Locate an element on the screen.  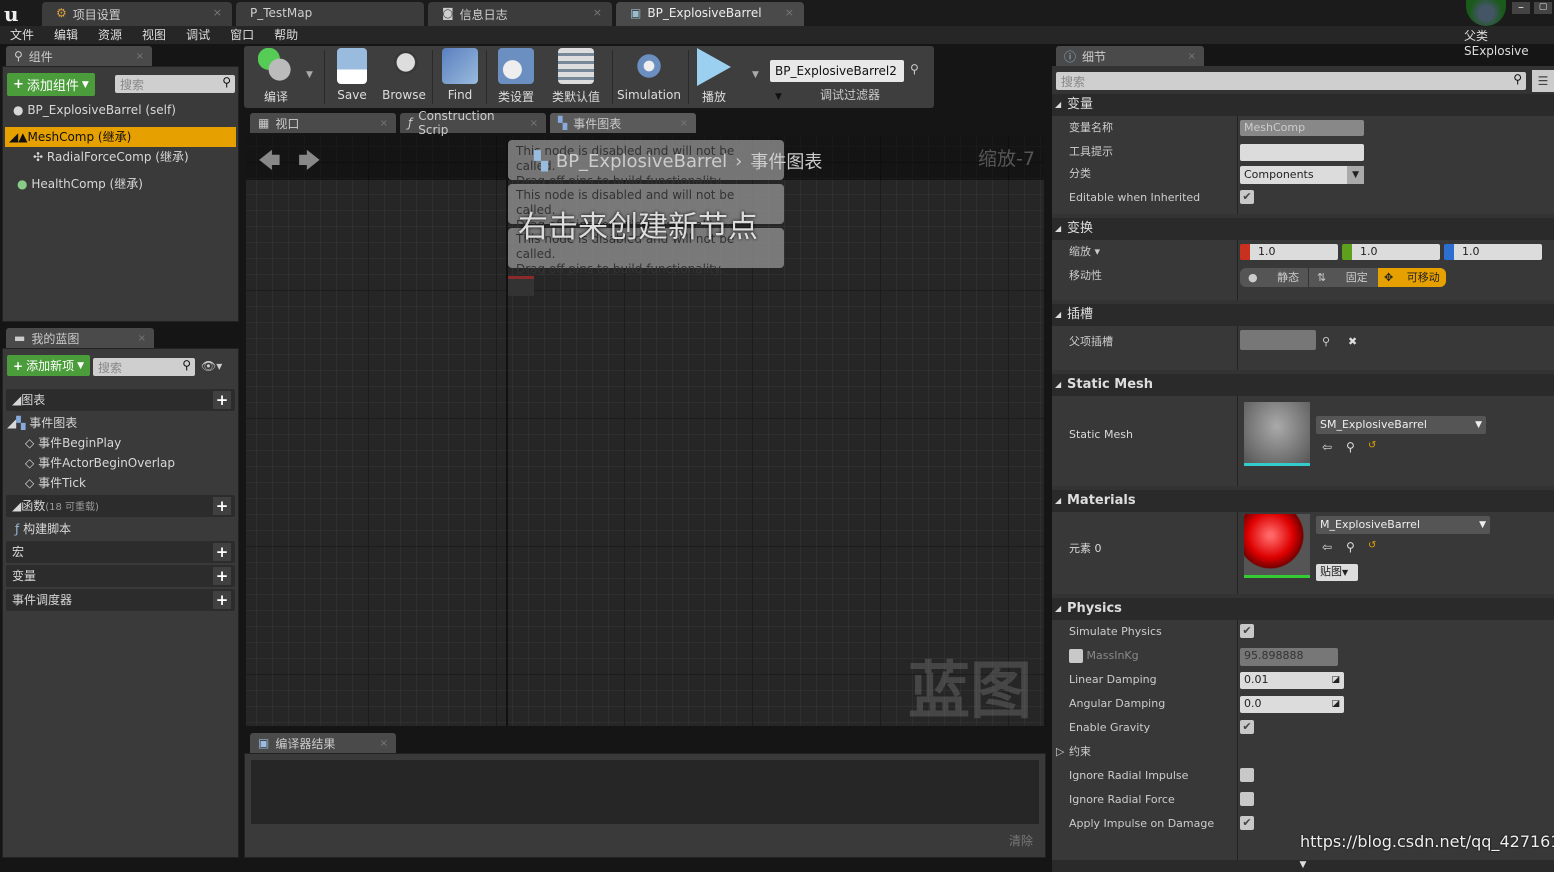
find-button: Find is located at coordinates (460, 77).